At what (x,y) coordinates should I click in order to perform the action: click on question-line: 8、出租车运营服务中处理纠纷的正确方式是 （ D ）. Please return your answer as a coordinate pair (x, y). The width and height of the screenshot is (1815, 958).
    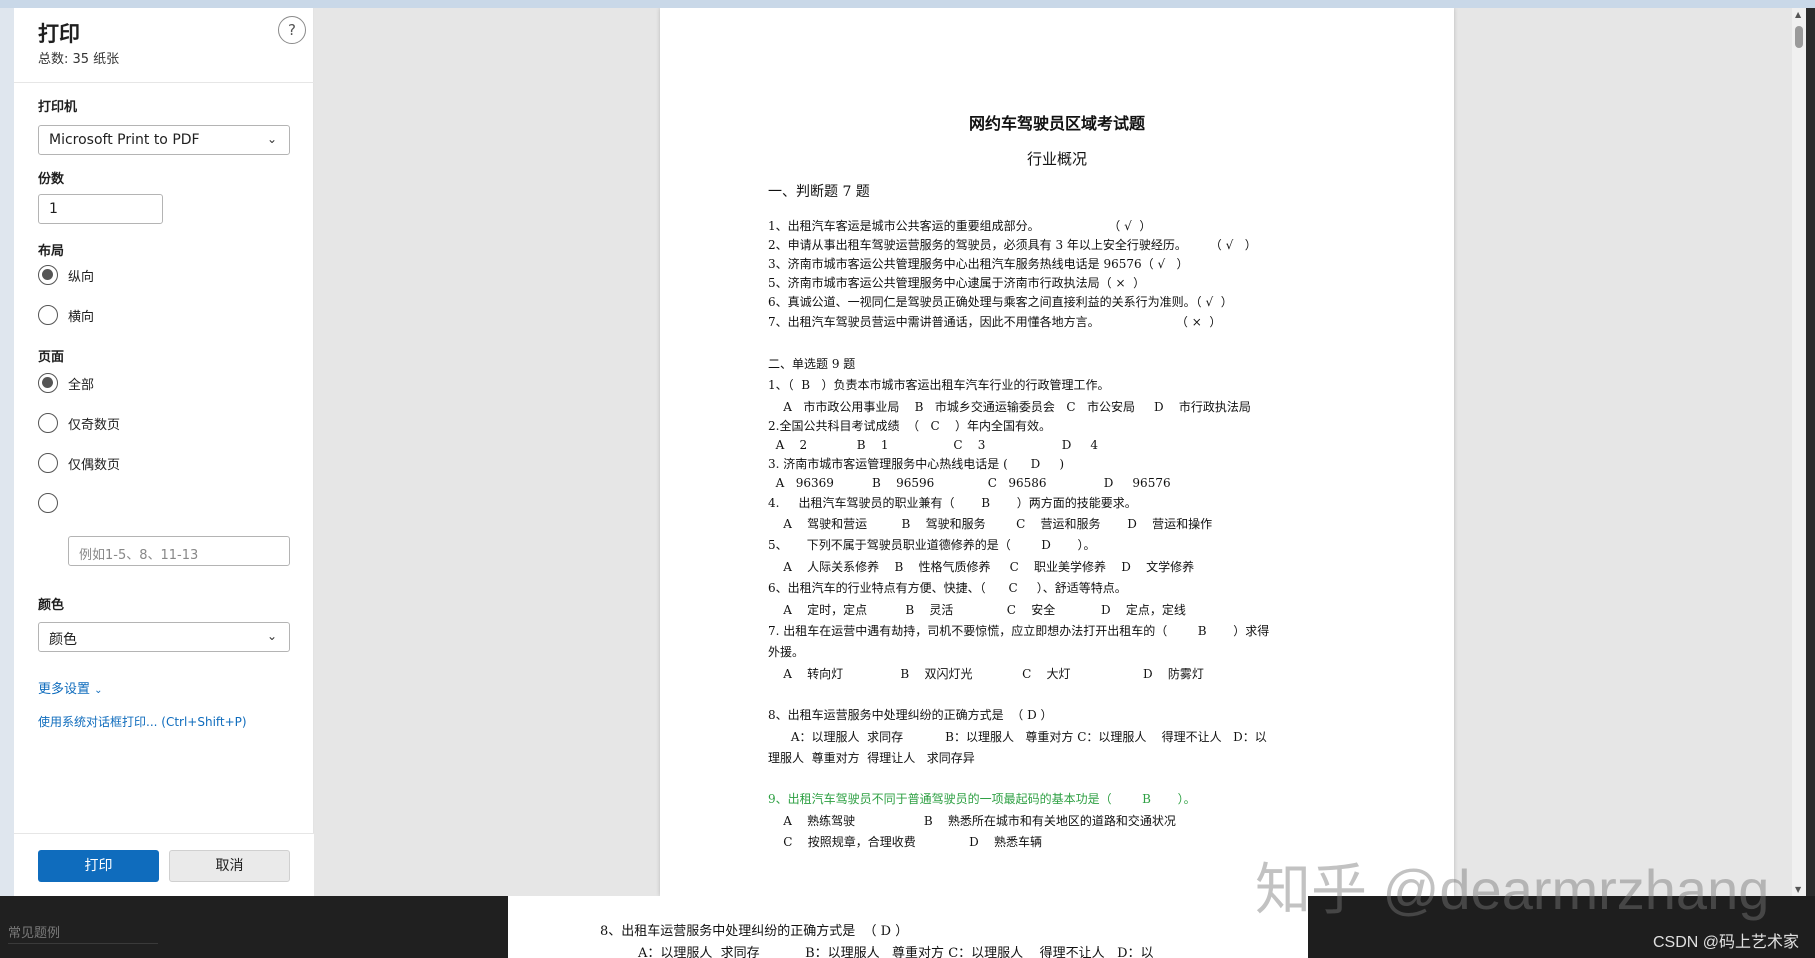
    Looking at the image, I should click on (910, 715).